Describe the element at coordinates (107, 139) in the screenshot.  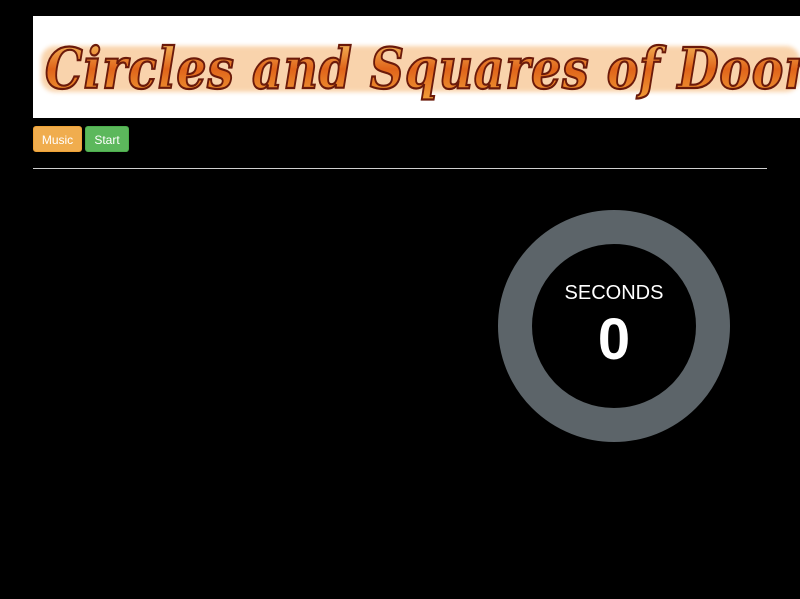
I see `start-button: Start` at that location.